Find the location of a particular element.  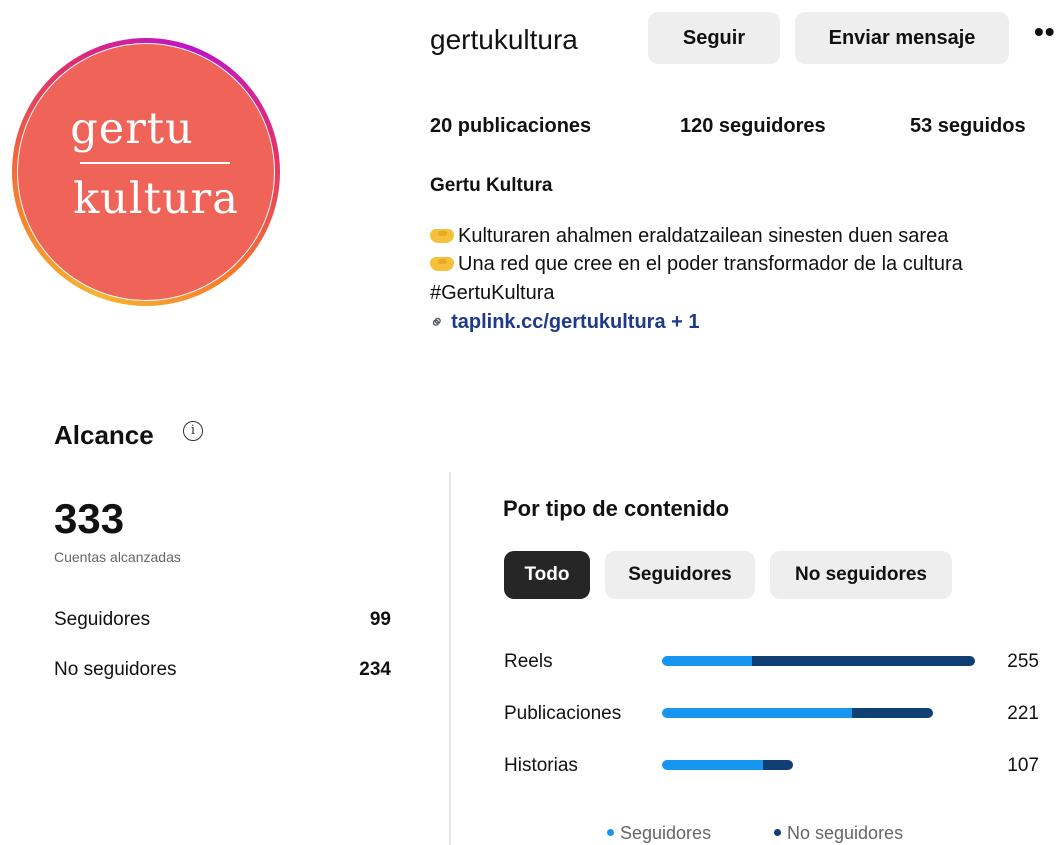

follow-button: Seguir is located at coordinates (714, 38).